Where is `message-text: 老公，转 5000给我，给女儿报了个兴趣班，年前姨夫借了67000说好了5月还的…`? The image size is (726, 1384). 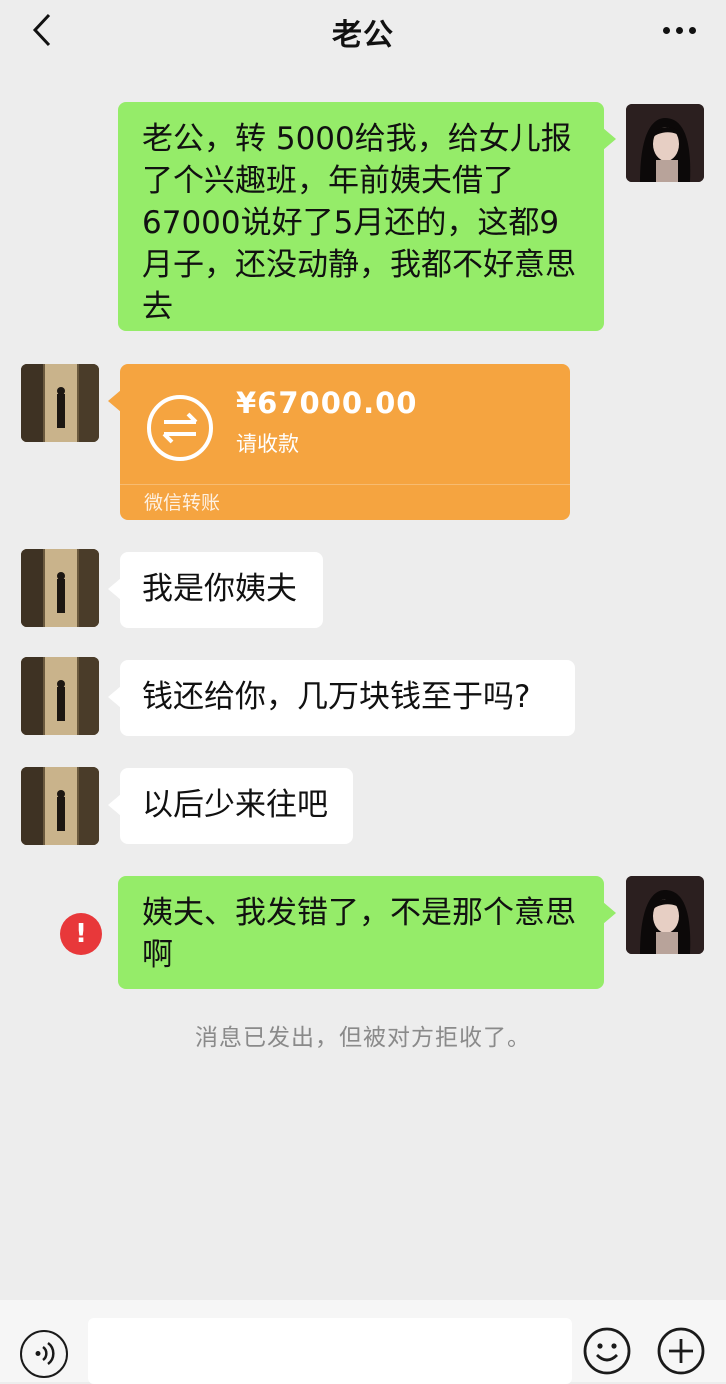 message-text: 老公，转 5000给我，给女儿报了个兴趣班，年前姨夫借了67000说好了5月还的… is located at coordinates (359, 223).